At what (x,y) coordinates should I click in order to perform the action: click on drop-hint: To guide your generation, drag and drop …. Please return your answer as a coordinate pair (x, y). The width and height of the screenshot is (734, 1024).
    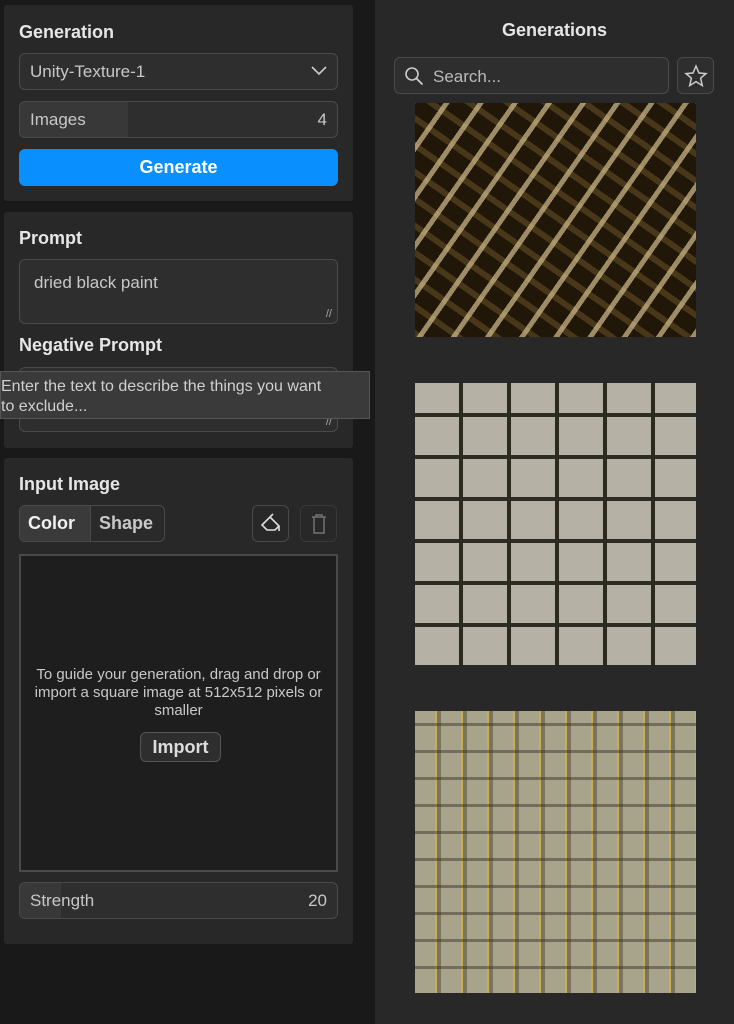
    Looking at the image, I should click on (178, 692).